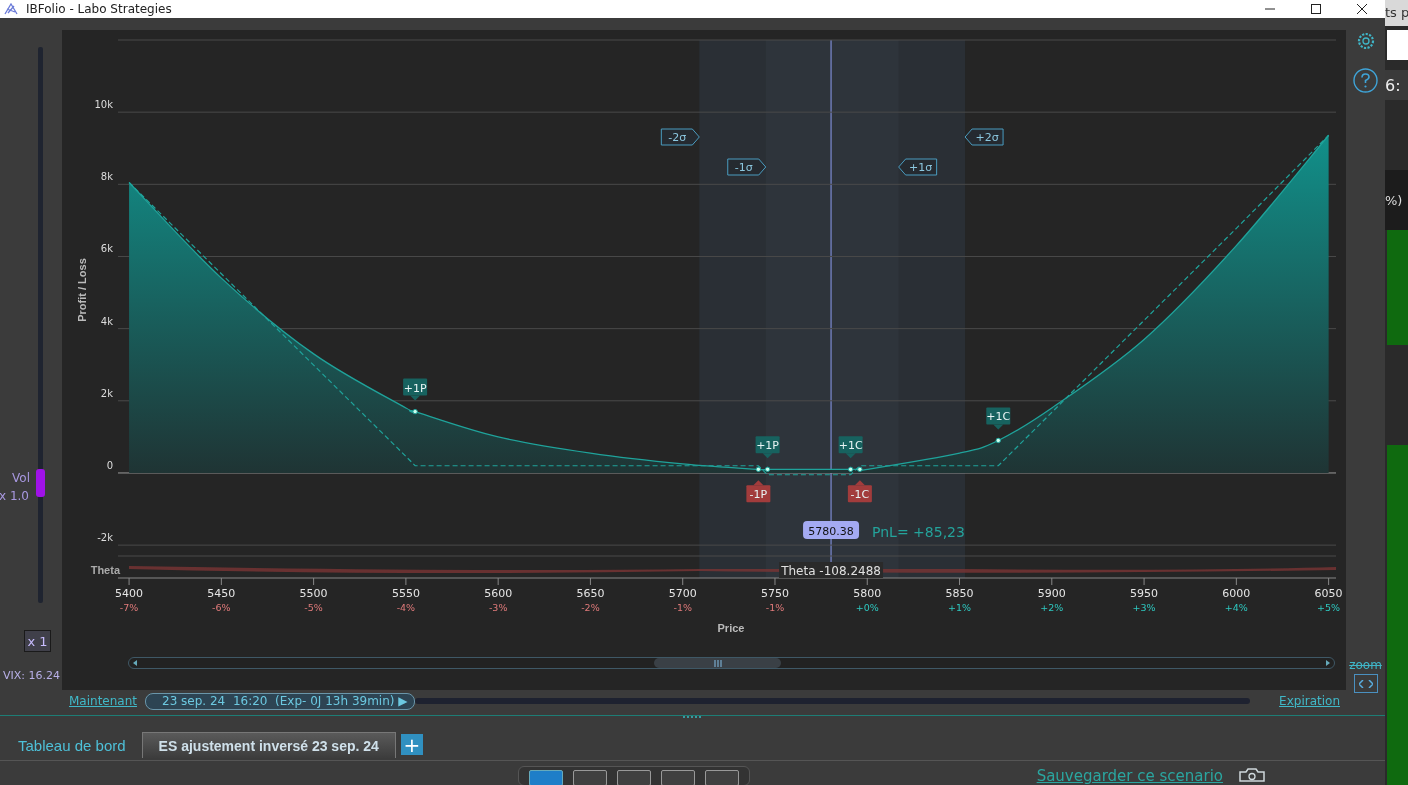  What do you see at coordinates (105, 538) in the screenshot?
I see `axis-label: -2k` at bounding box center [105, 538].